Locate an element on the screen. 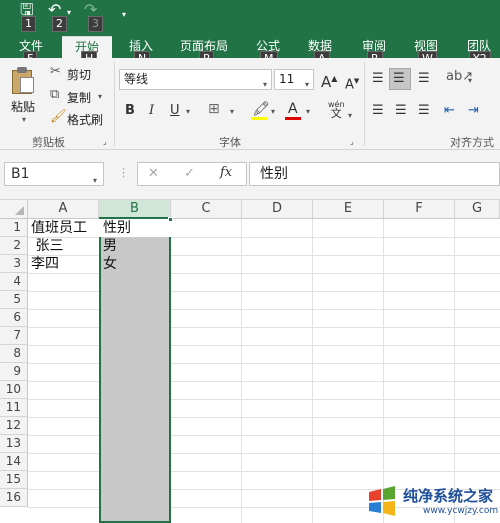 The height and width of the screenshot is (523, 500). align-center-icon: ☰ is located at coordinates (401, 111).